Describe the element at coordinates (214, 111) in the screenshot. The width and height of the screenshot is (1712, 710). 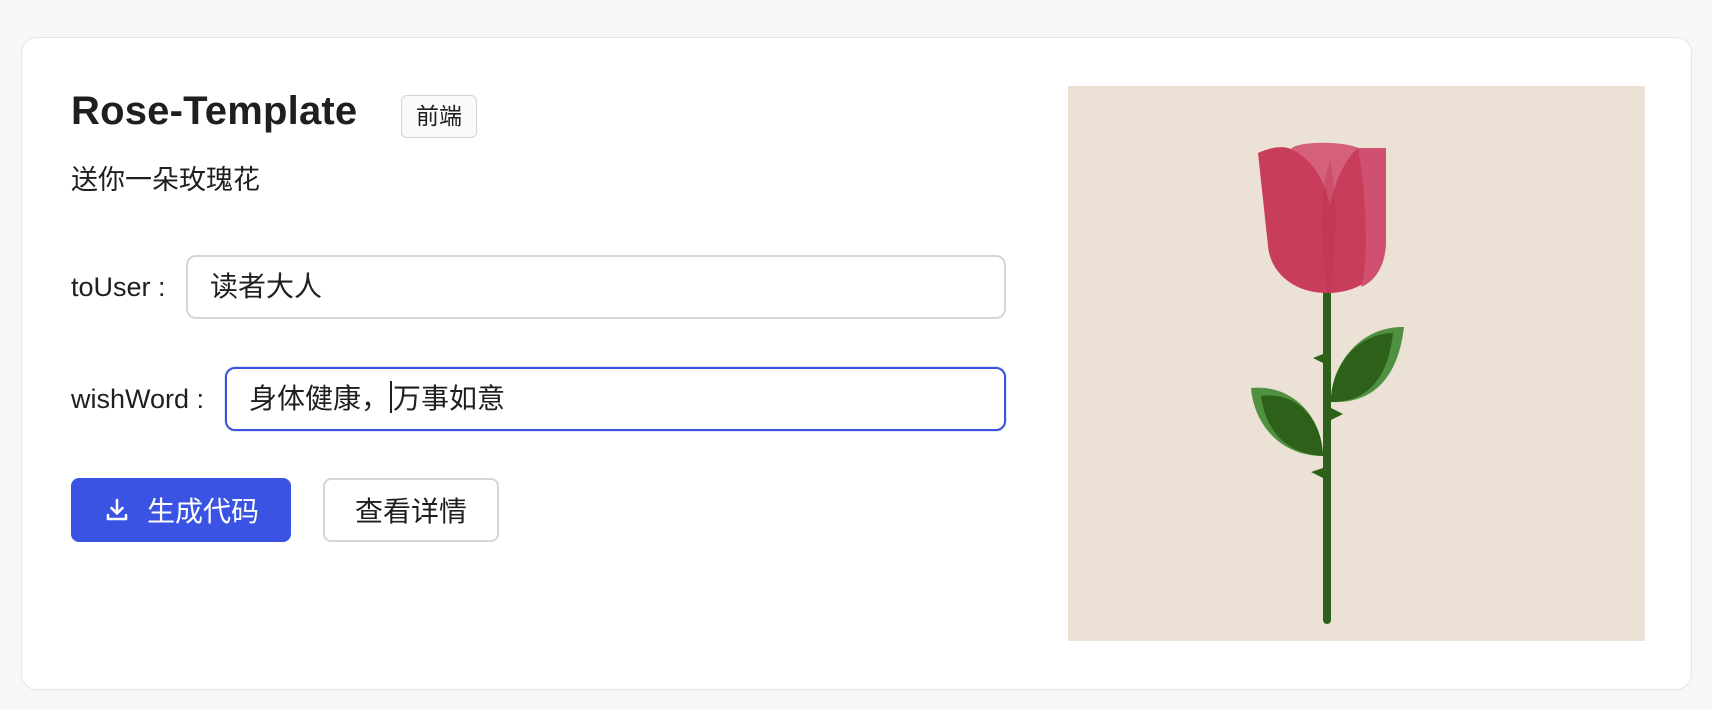
I see `template-title: Rose-Template` at that location.